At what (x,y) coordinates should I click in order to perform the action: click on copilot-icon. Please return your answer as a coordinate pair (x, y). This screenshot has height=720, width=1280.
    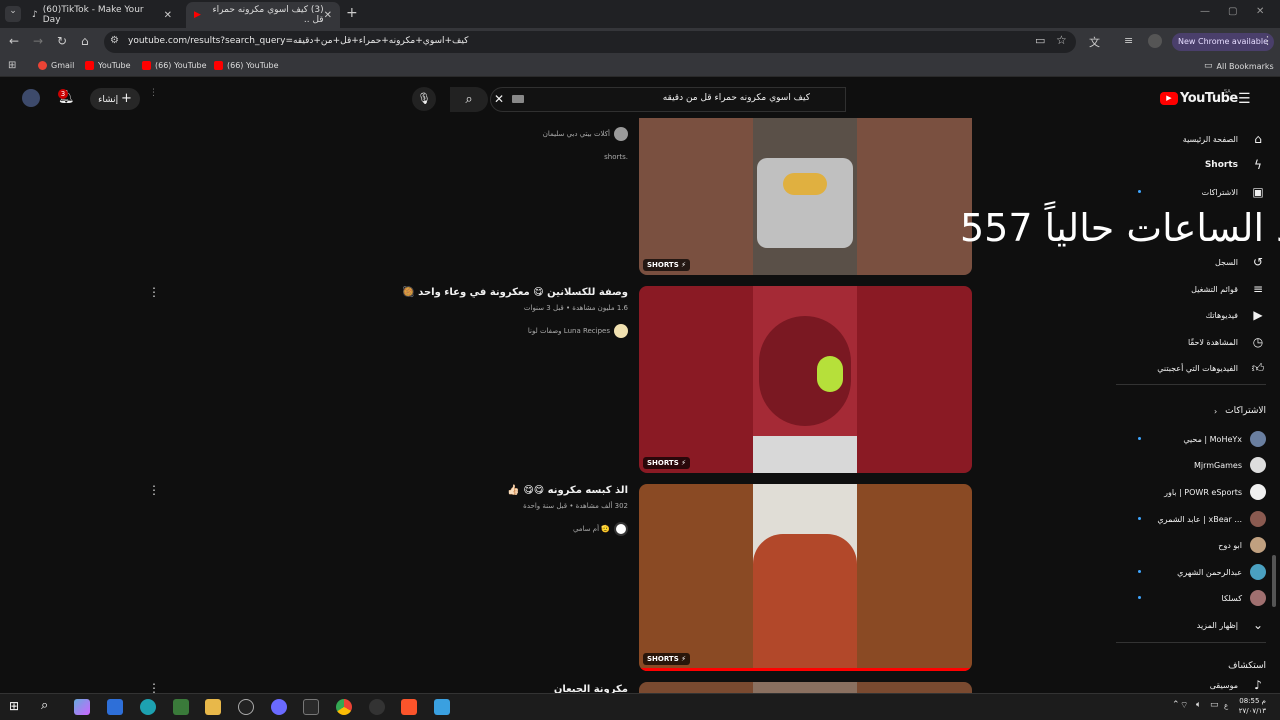
    Looking at the image, I should click on (82, 707).